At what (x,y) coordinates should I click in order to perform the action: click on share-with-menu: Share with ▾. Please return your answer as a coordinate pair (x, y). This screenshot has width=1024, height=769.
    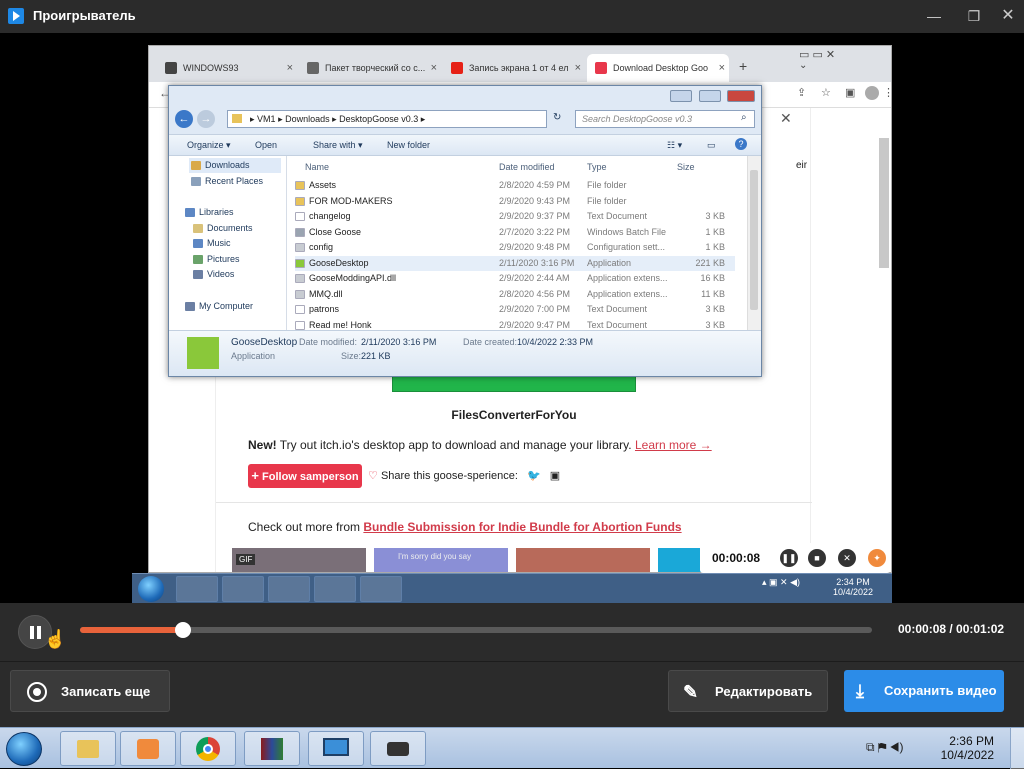
    Looking at the image, I should click on (338, 145).